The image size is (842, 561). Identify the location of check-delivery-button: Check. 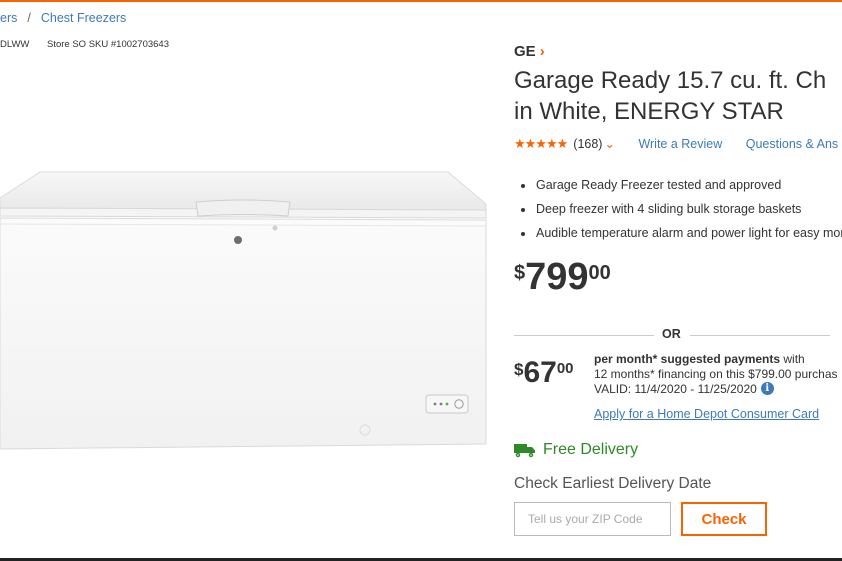
(724, 519).